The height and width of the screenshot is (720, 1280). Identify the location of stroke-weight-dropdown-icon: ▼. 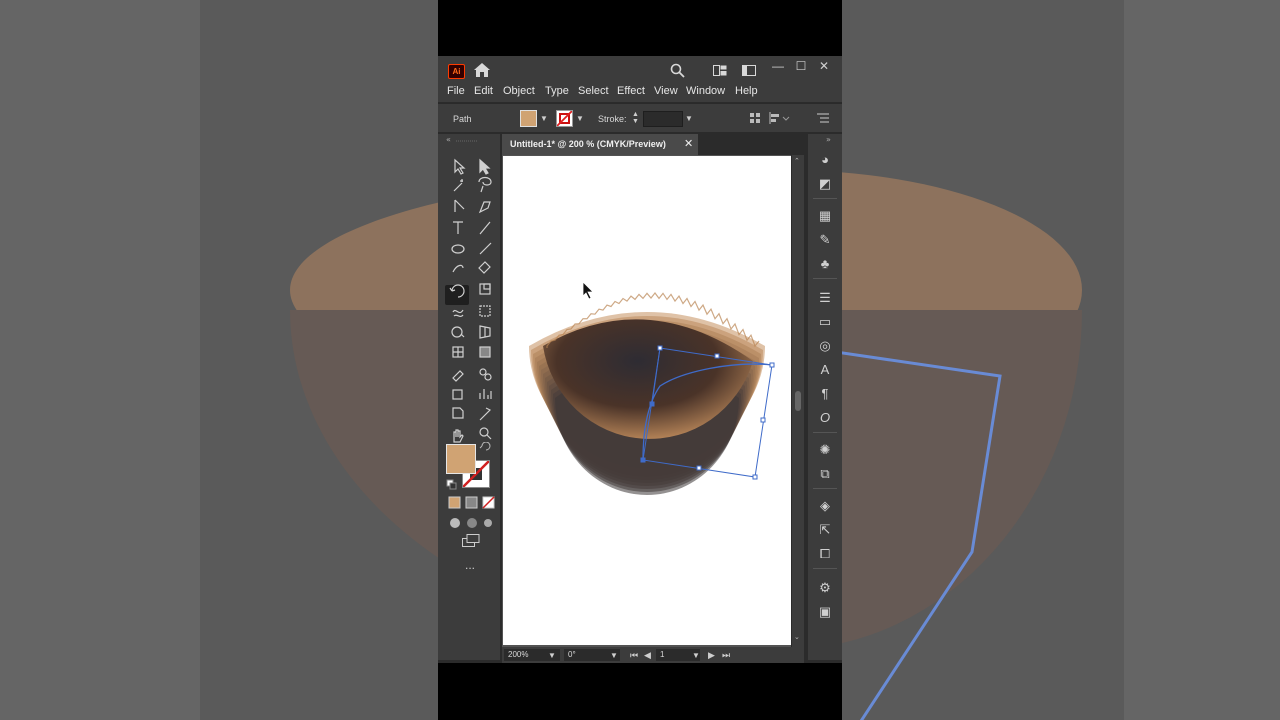
(689, 118).